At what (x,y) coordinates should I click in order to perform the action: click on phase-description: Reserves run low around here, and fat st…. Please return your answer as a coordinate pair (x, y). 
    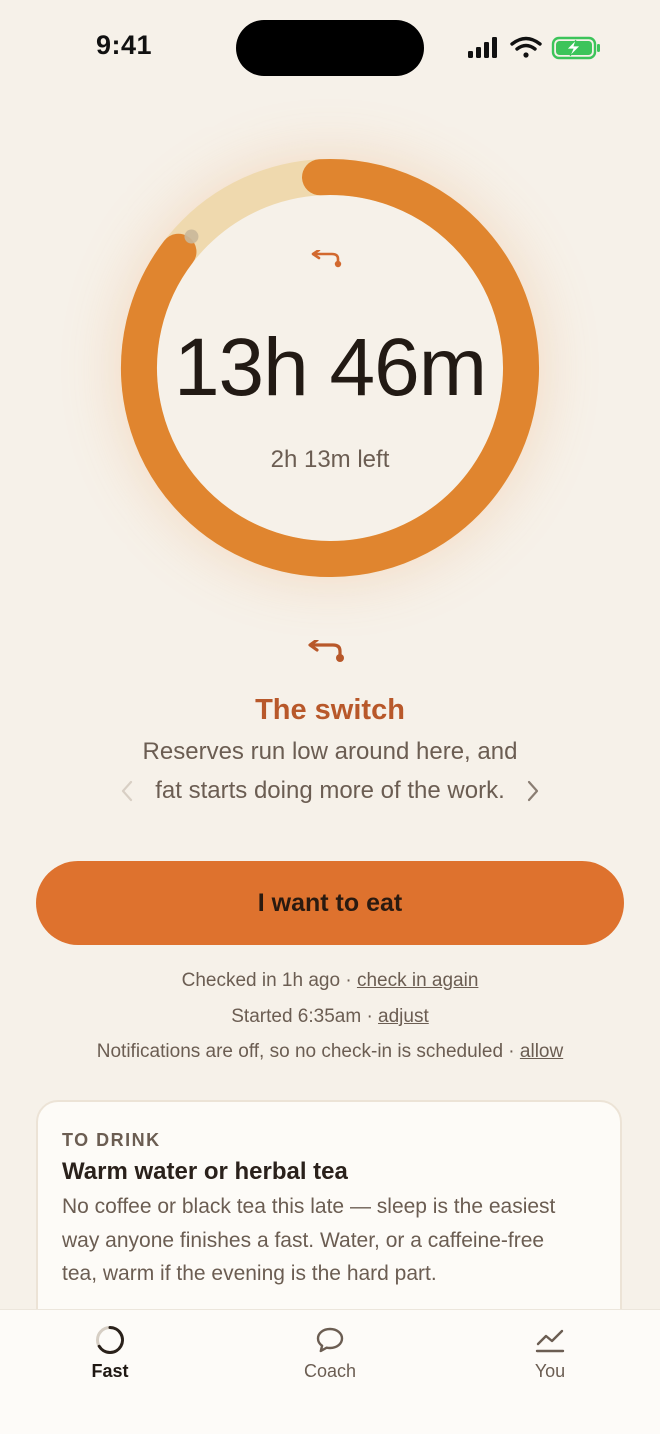
    Looking at the image, I should click on (330, 771).